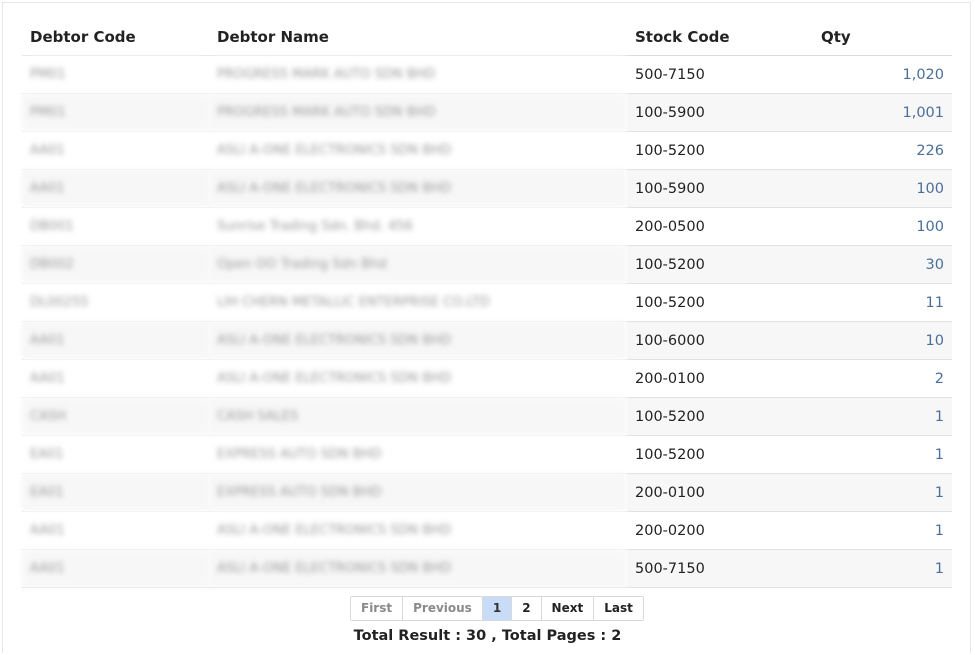 The image size is (975, 655). I want to click on cell-qty: 1,020, so click(882, 74).